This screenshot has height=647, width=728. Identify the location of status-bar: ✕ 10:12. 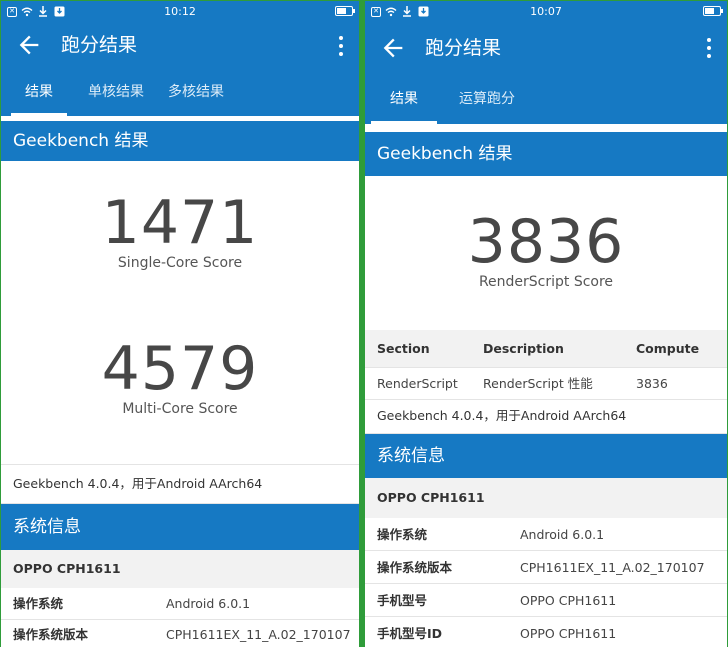
(180, 11).